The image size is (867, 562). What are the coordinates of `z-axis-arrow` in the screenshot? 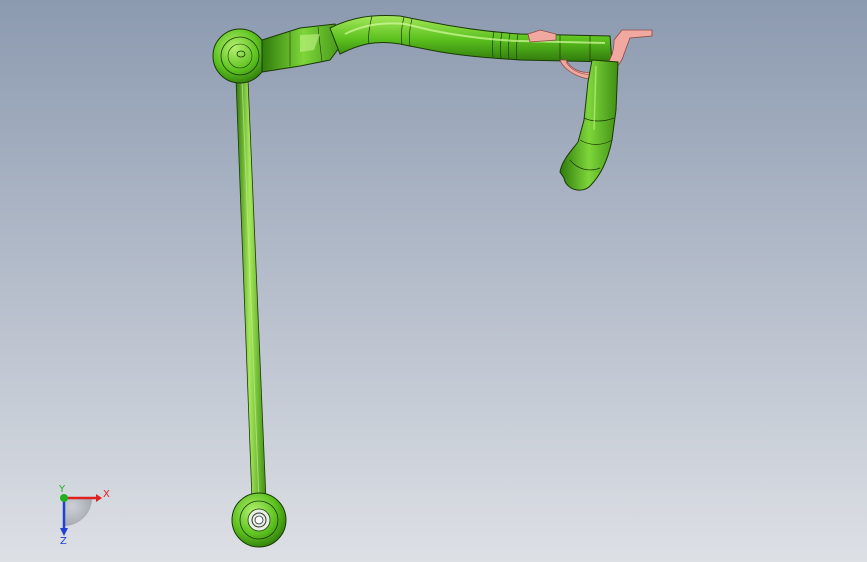 It's located at (64, 532).